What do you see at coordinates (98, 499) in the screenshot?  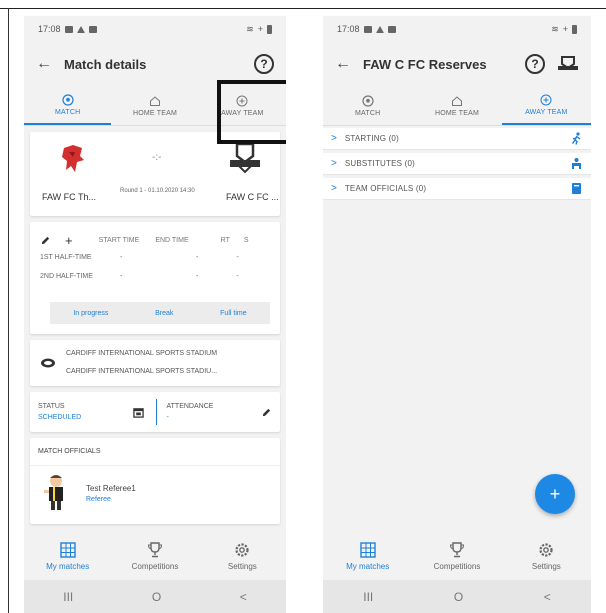 I see `referee-role: Referee` at bounding box center [98, 499].